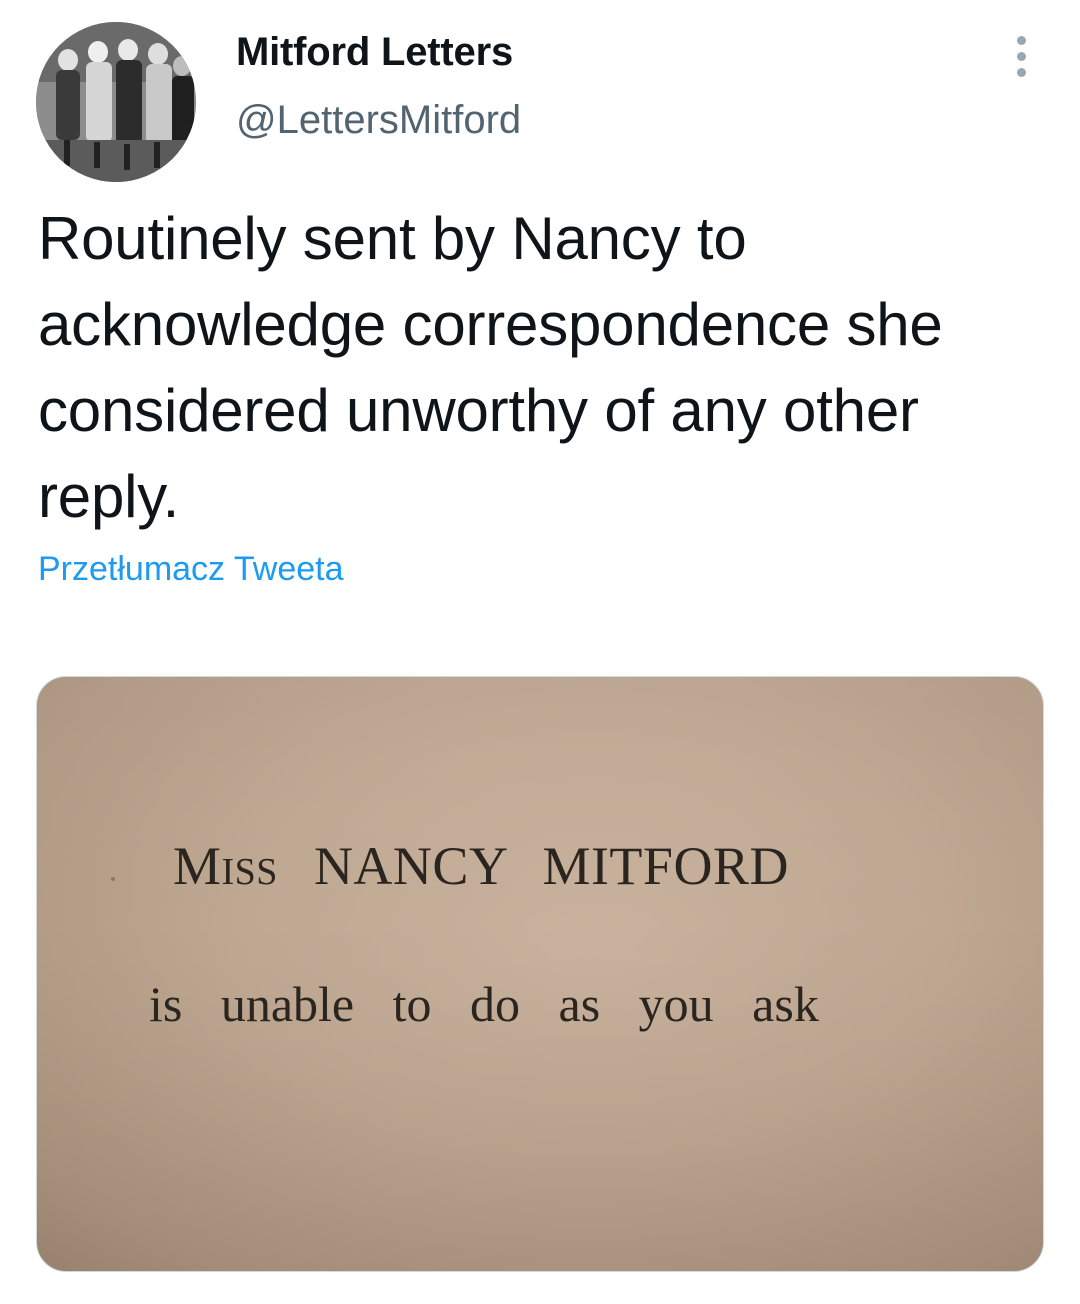 This screenshot has height=1304, width=1080. I want to click on card-text-fullname: NANCY MITFORD, so click(551, 866).